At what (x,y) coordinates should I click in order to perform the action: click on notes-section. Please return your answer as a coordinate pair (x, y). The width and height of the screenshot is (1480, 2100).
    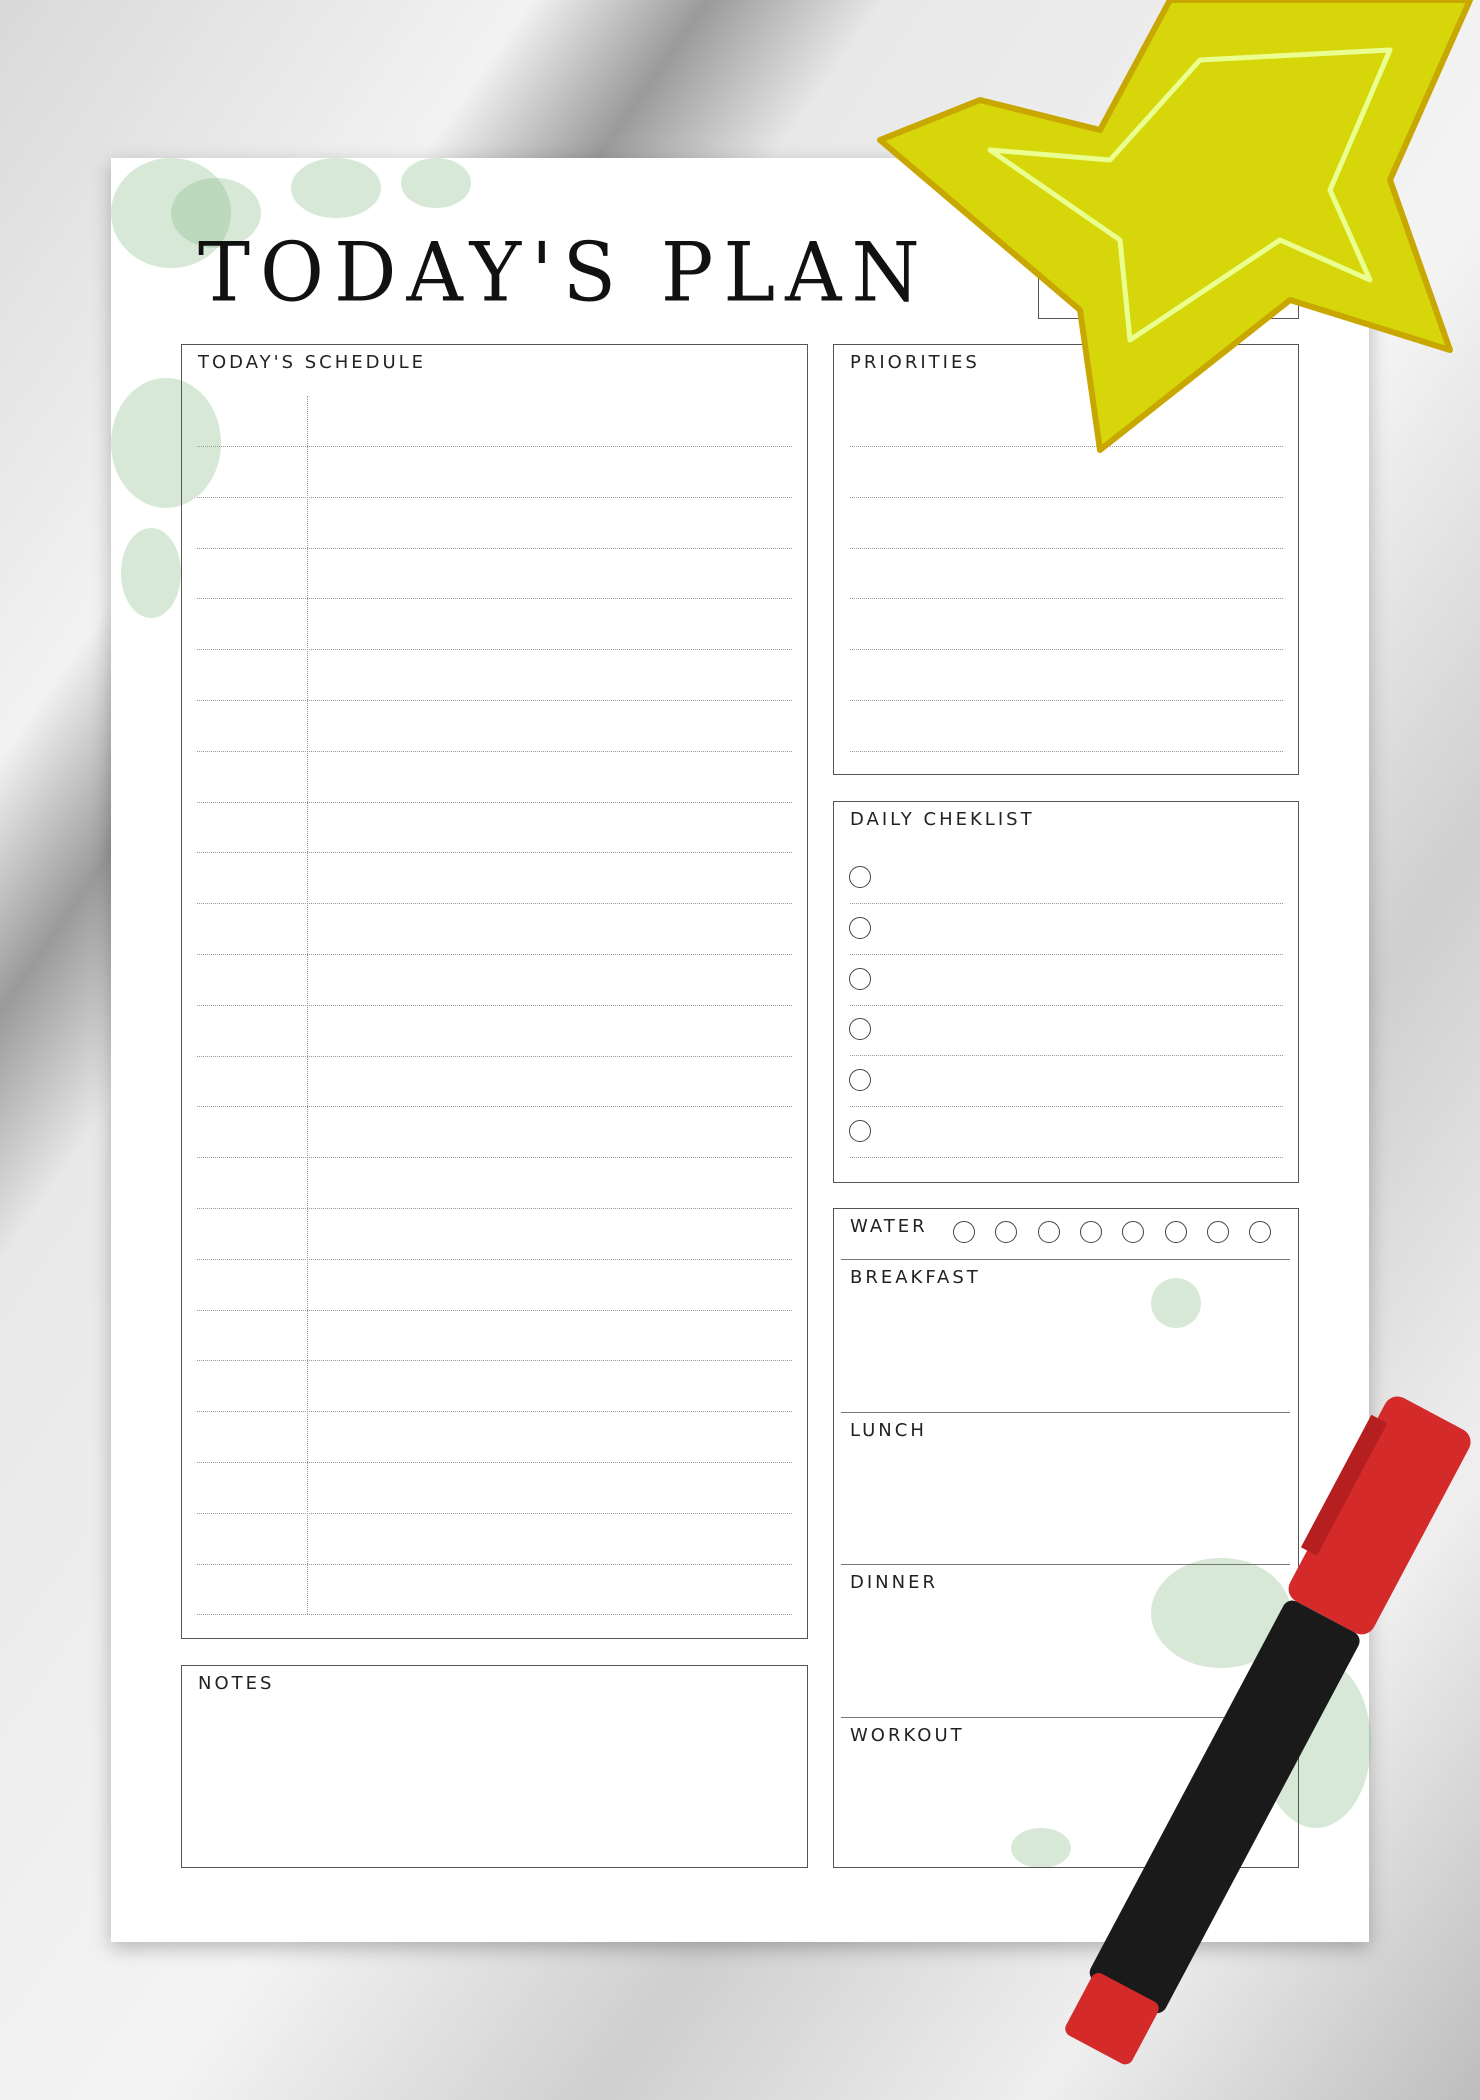
    Looking at the image, I should click on (494, 1766).